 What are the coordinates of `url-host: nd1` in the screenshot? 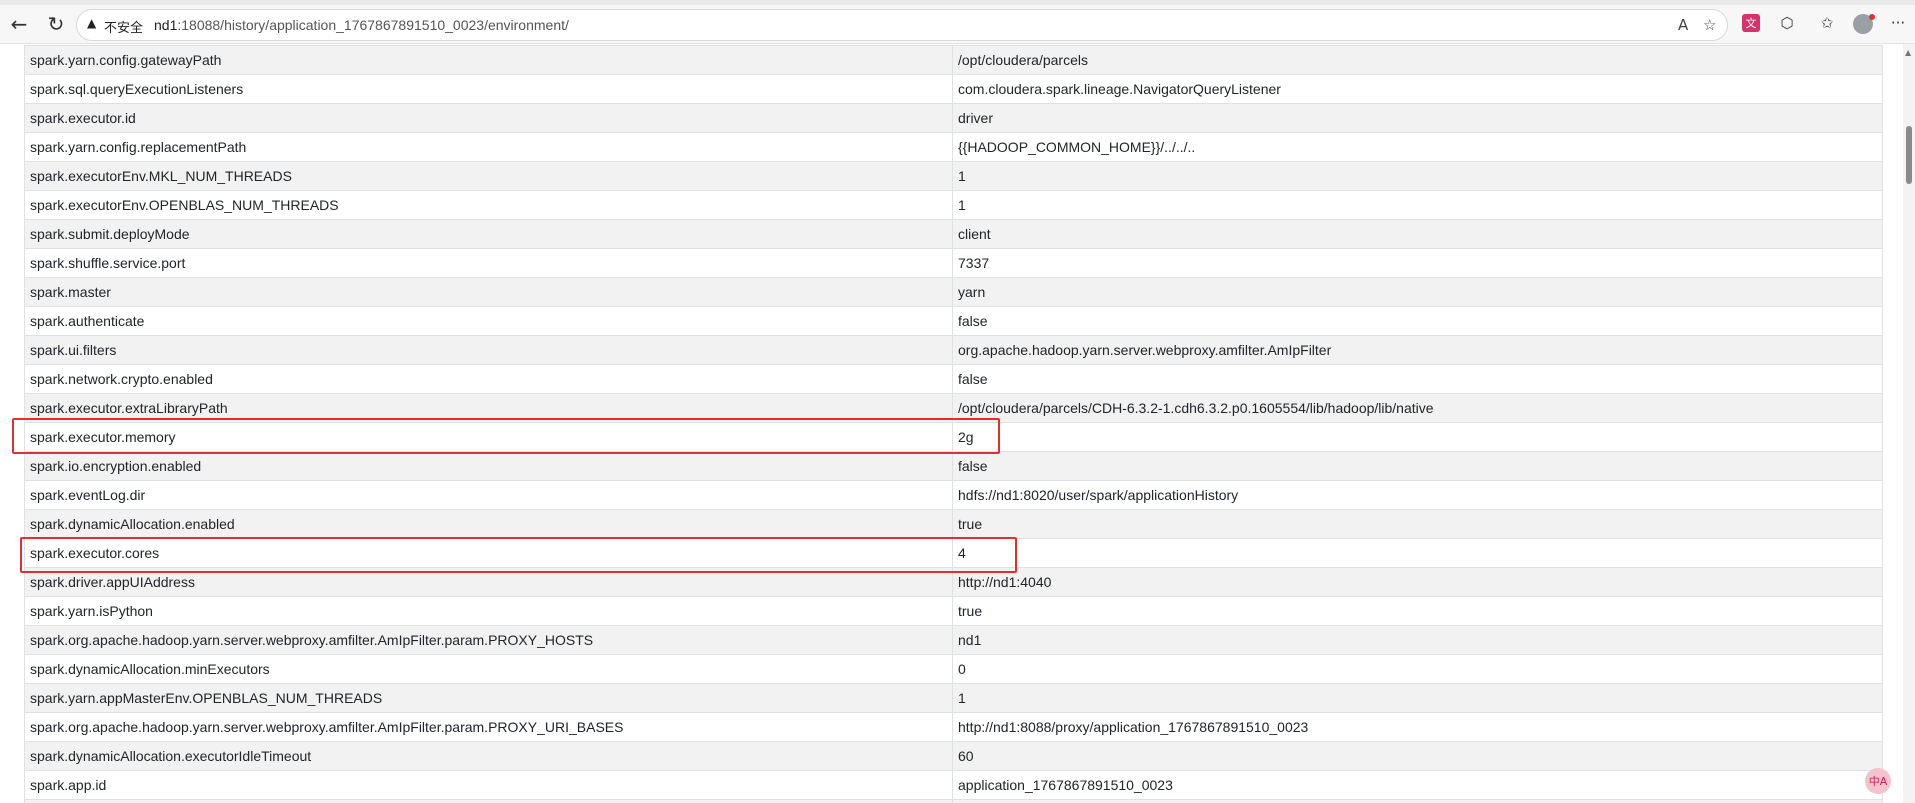 It's located at (166, 25).